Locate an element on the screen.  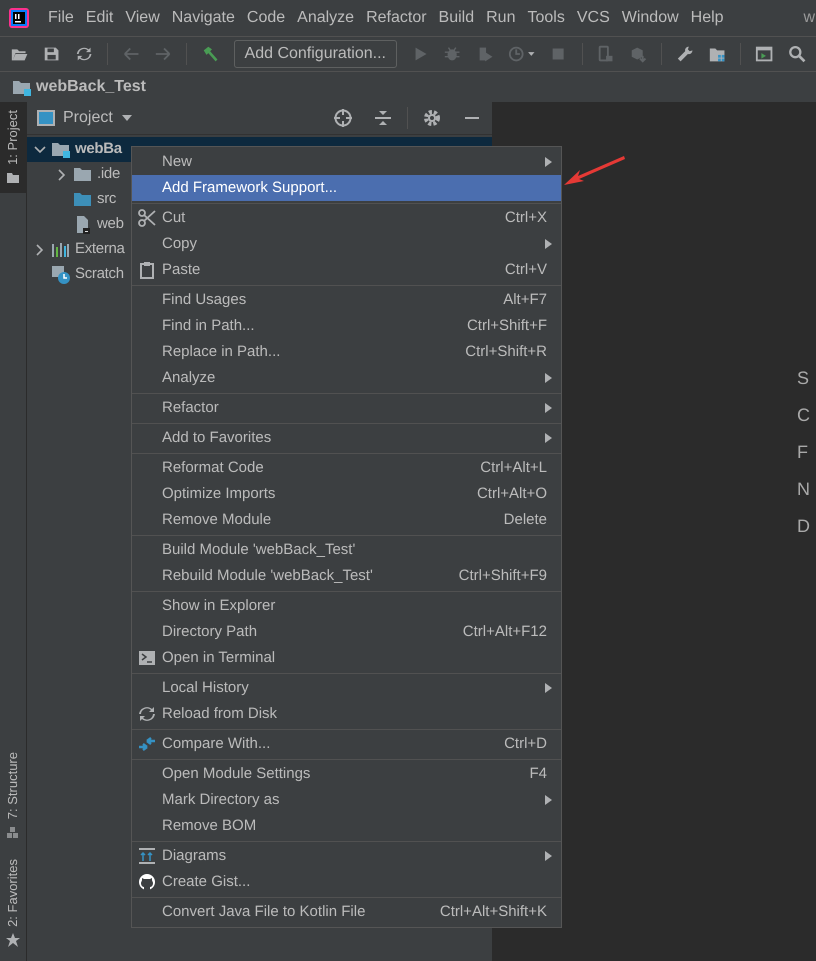
shortcut-text: Delete is located at coordinates (525, 520).